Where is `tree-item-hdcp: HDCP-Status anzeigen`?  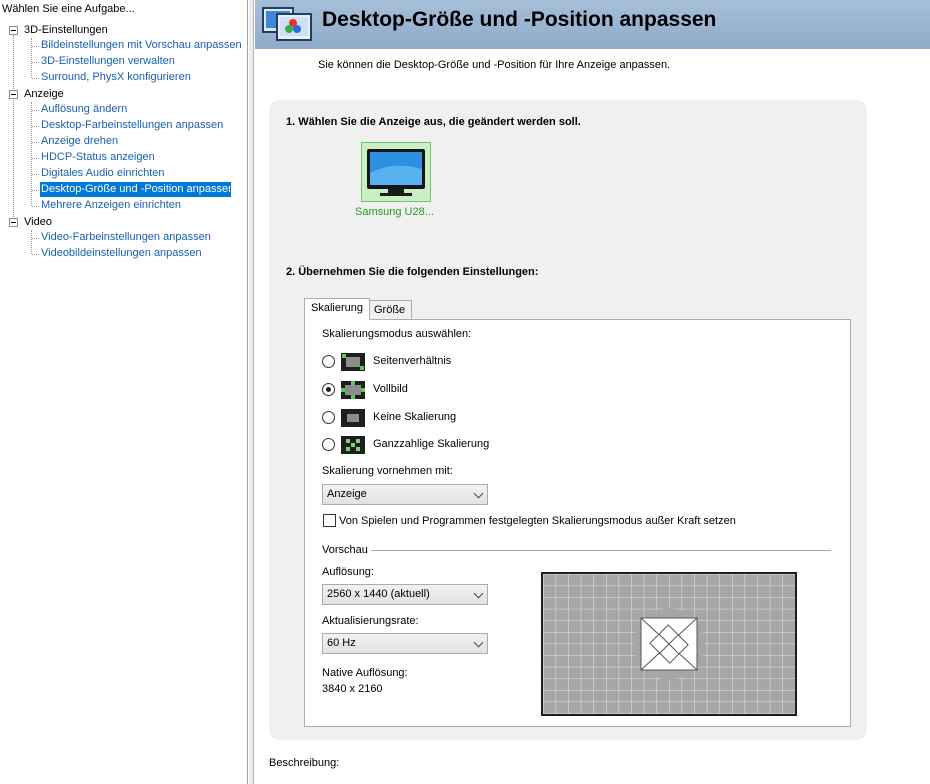 tree-item-hdcp: HDCP-Status anzeigen is located at coordinates (98, 157).